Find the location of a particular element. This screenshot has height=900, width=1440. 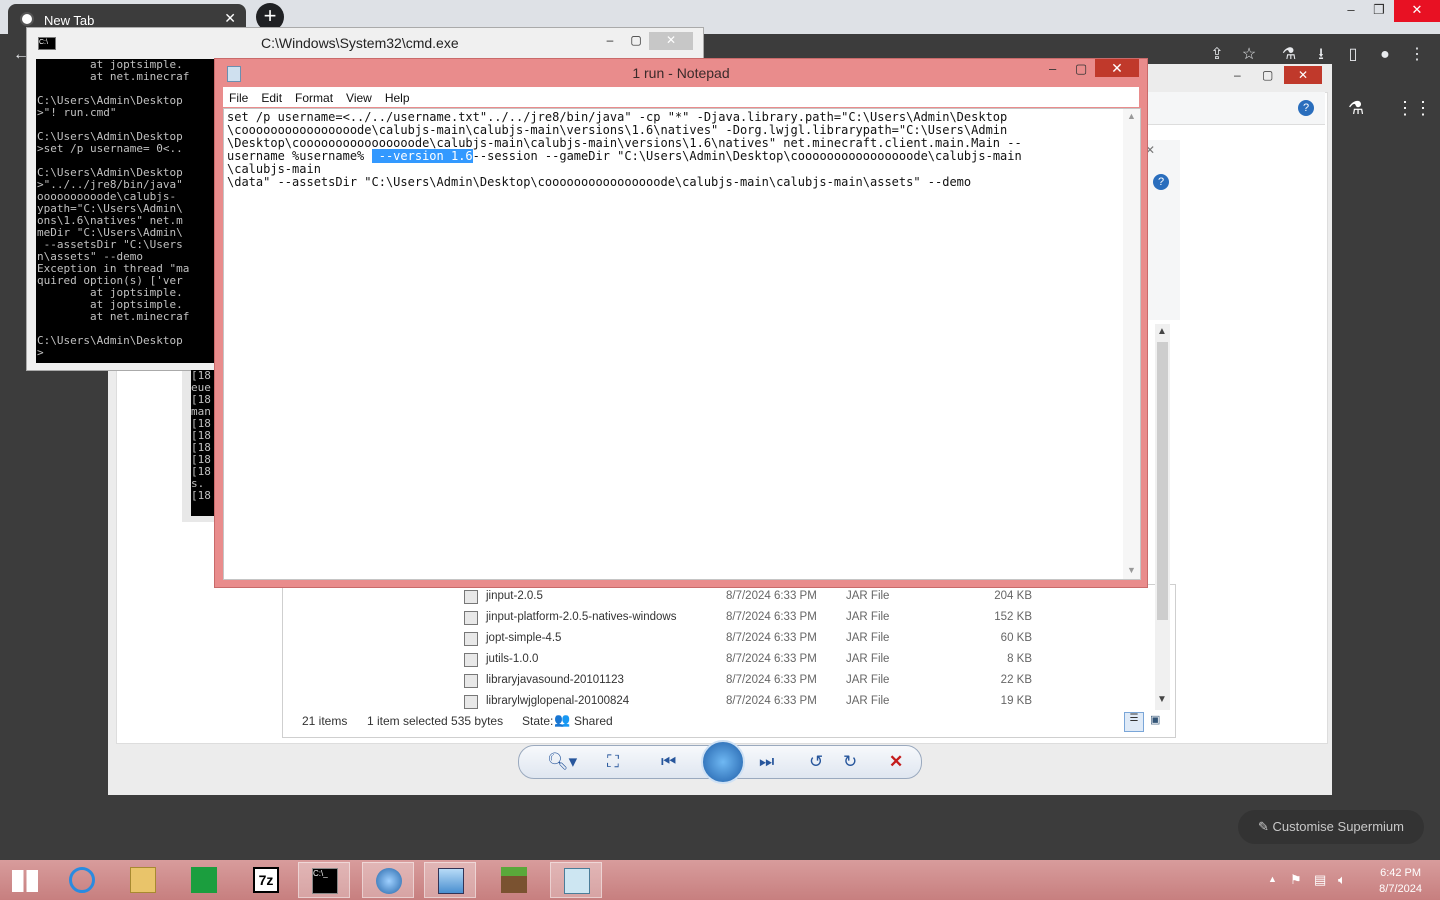

notepad-minimize-button: – is located at coordinates (1052, 68).